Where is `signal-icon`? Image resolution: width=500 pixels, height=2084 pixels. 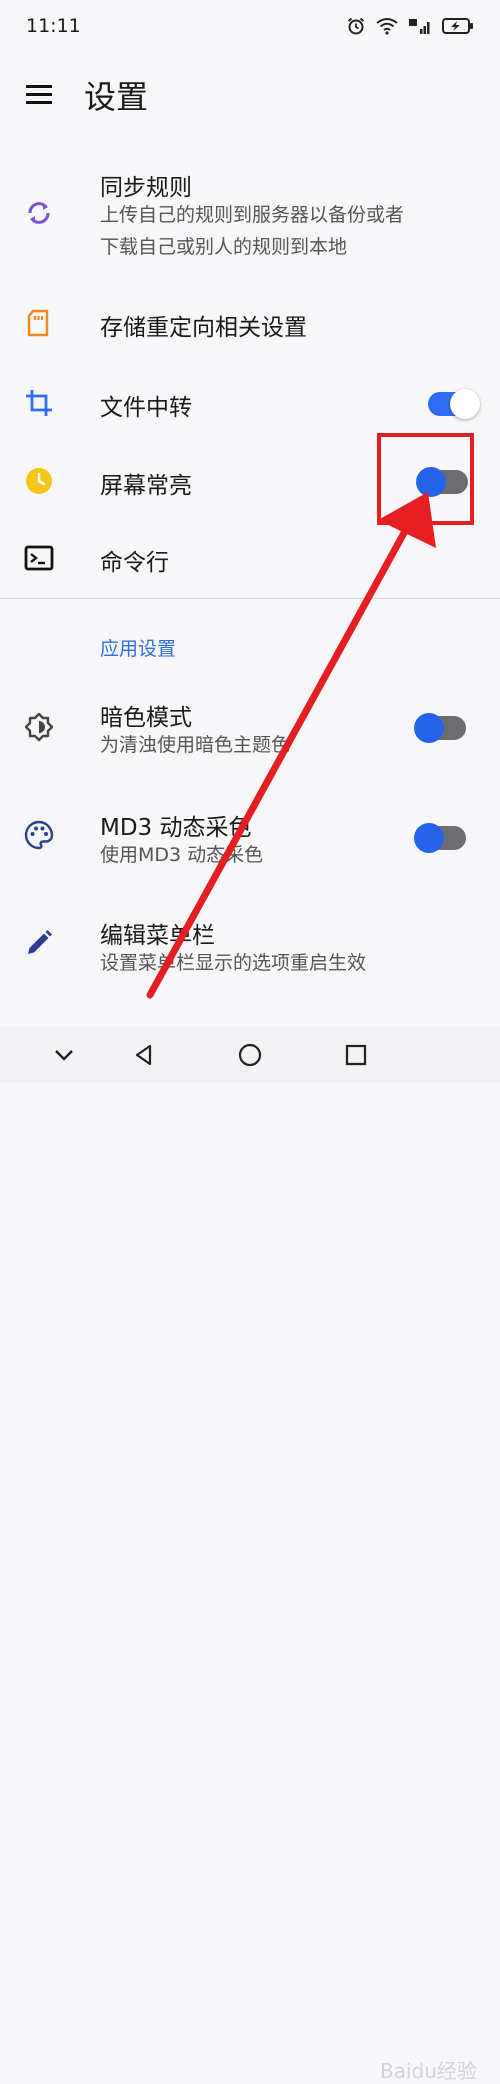 signal-icon is located at coordinates (419, 26).